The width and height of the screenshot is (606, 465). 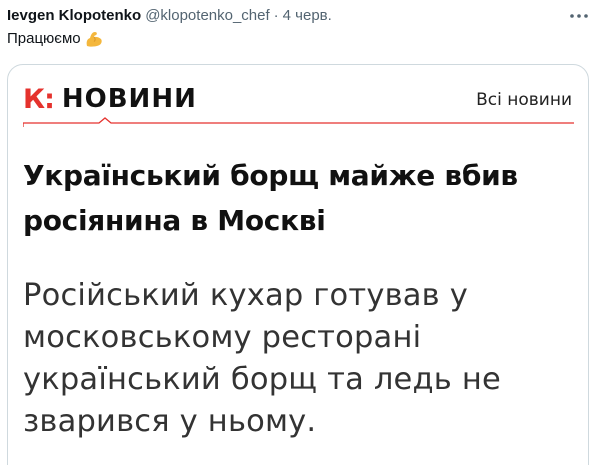 I want to click on site-logo: К: НОВИНИ, so click(x=110, y=99).